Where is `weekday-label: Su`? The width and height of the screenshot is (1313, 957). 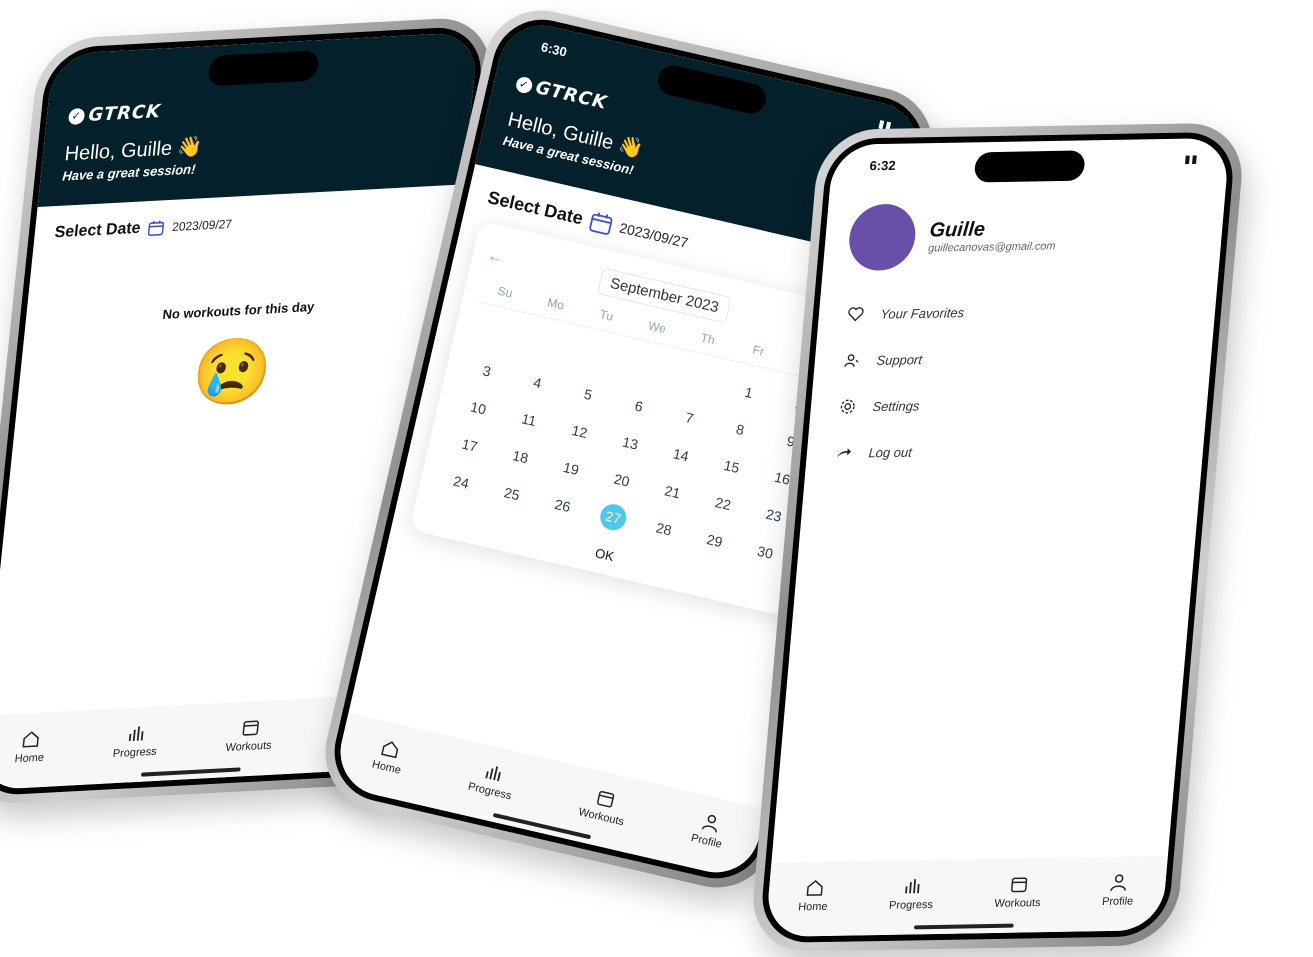
weekday-label: Su is located at coordinates (505, 292).